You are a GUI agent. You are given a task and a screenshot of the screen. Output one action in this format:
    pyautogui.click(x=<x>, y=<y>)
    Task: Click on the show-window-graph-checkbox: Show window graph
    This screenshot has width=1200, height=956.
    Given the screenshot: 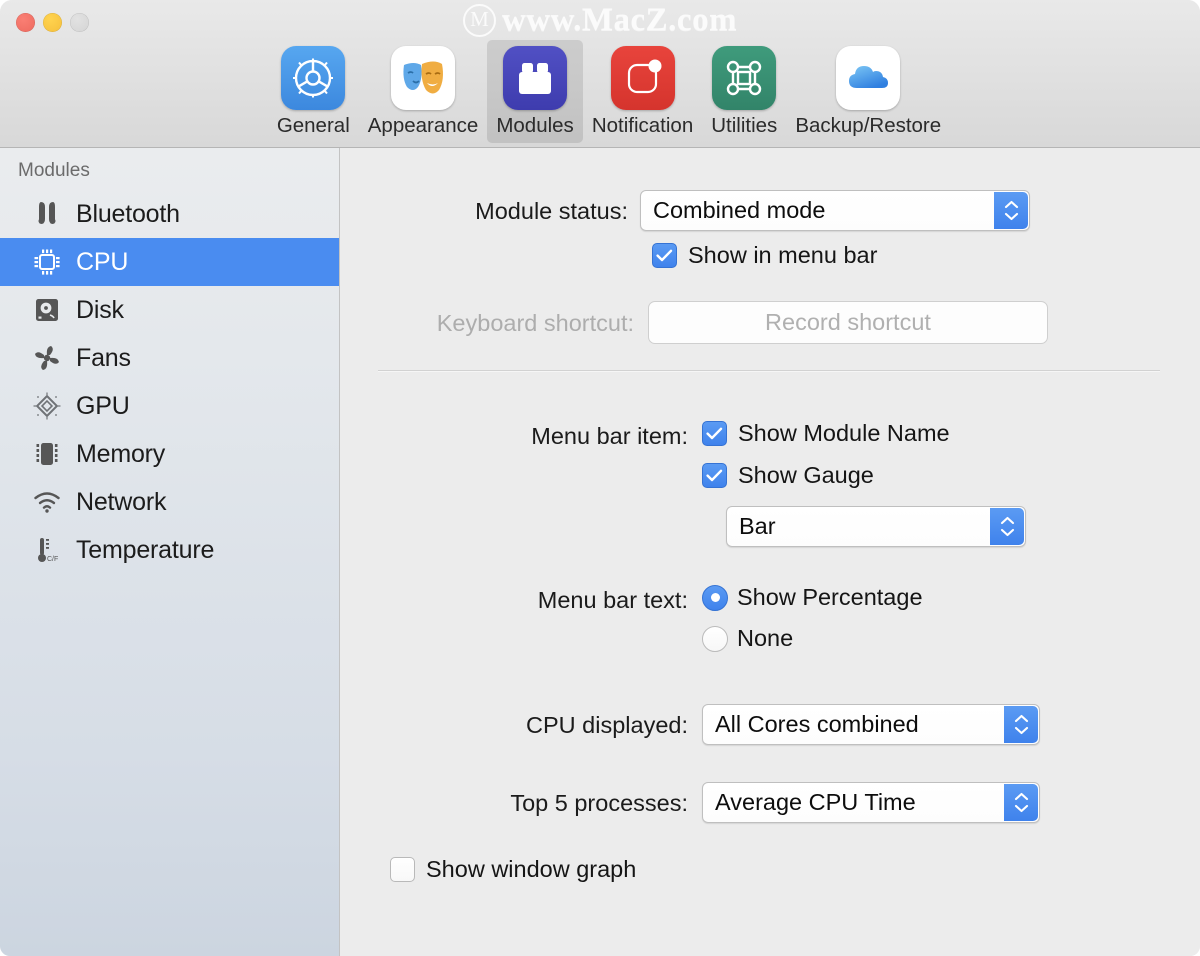 What is the action you would take?
    pyautogui.click(x=513, y=869)
    